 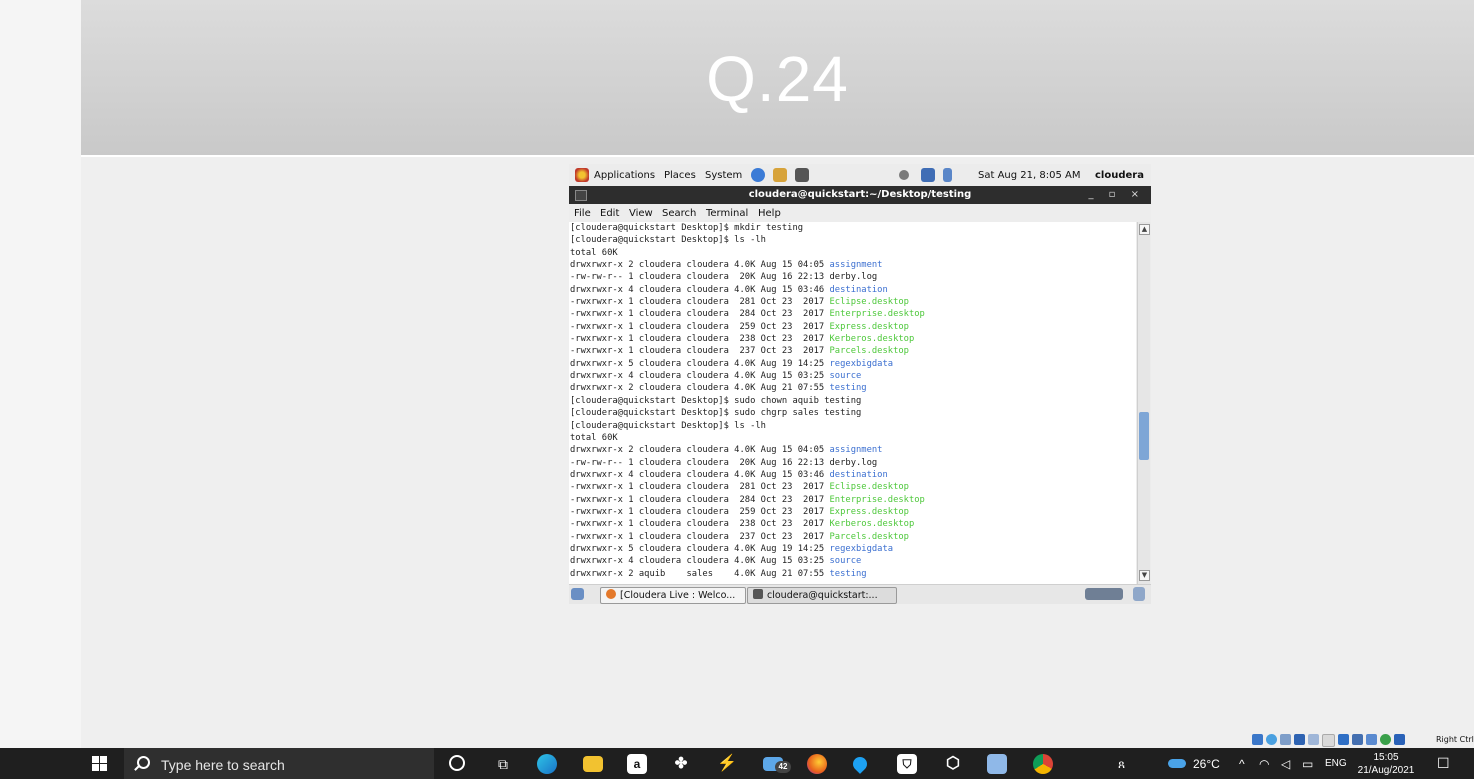 I want to click on terminal-line: [cloudera@quickstart Desktop]$ ls -lh, so click(x=853, y=240).